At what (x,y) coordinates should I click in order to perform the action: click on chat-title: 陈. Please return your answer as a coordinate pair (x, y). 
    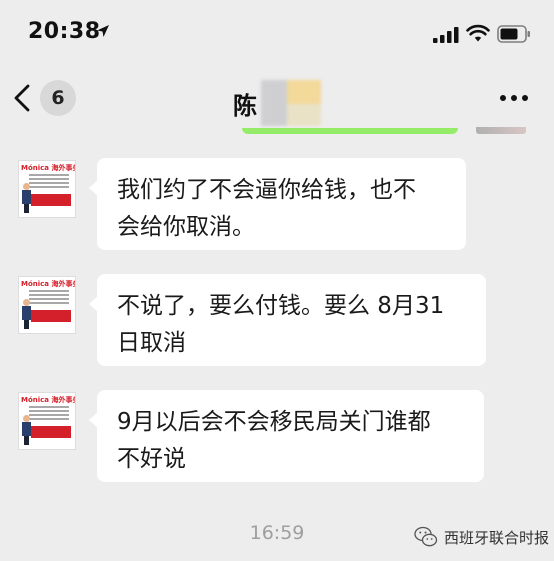
    Looking at the image, I should click on (277, 103).